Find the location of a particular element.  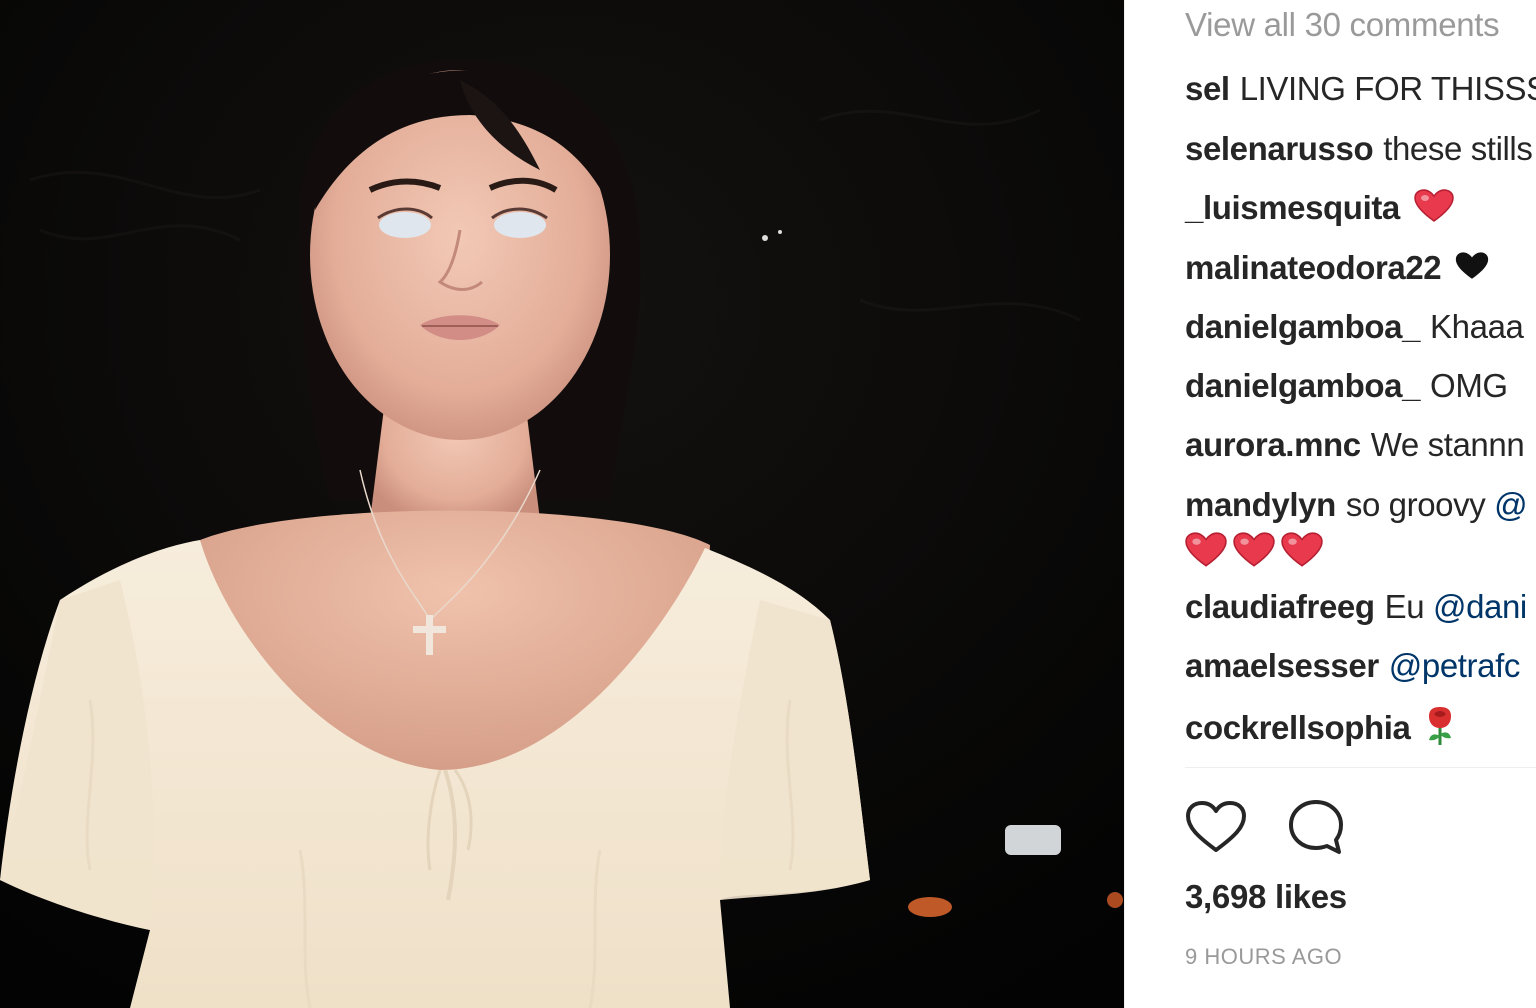

comment-mention: @ is located at coordinates (1511, 504).